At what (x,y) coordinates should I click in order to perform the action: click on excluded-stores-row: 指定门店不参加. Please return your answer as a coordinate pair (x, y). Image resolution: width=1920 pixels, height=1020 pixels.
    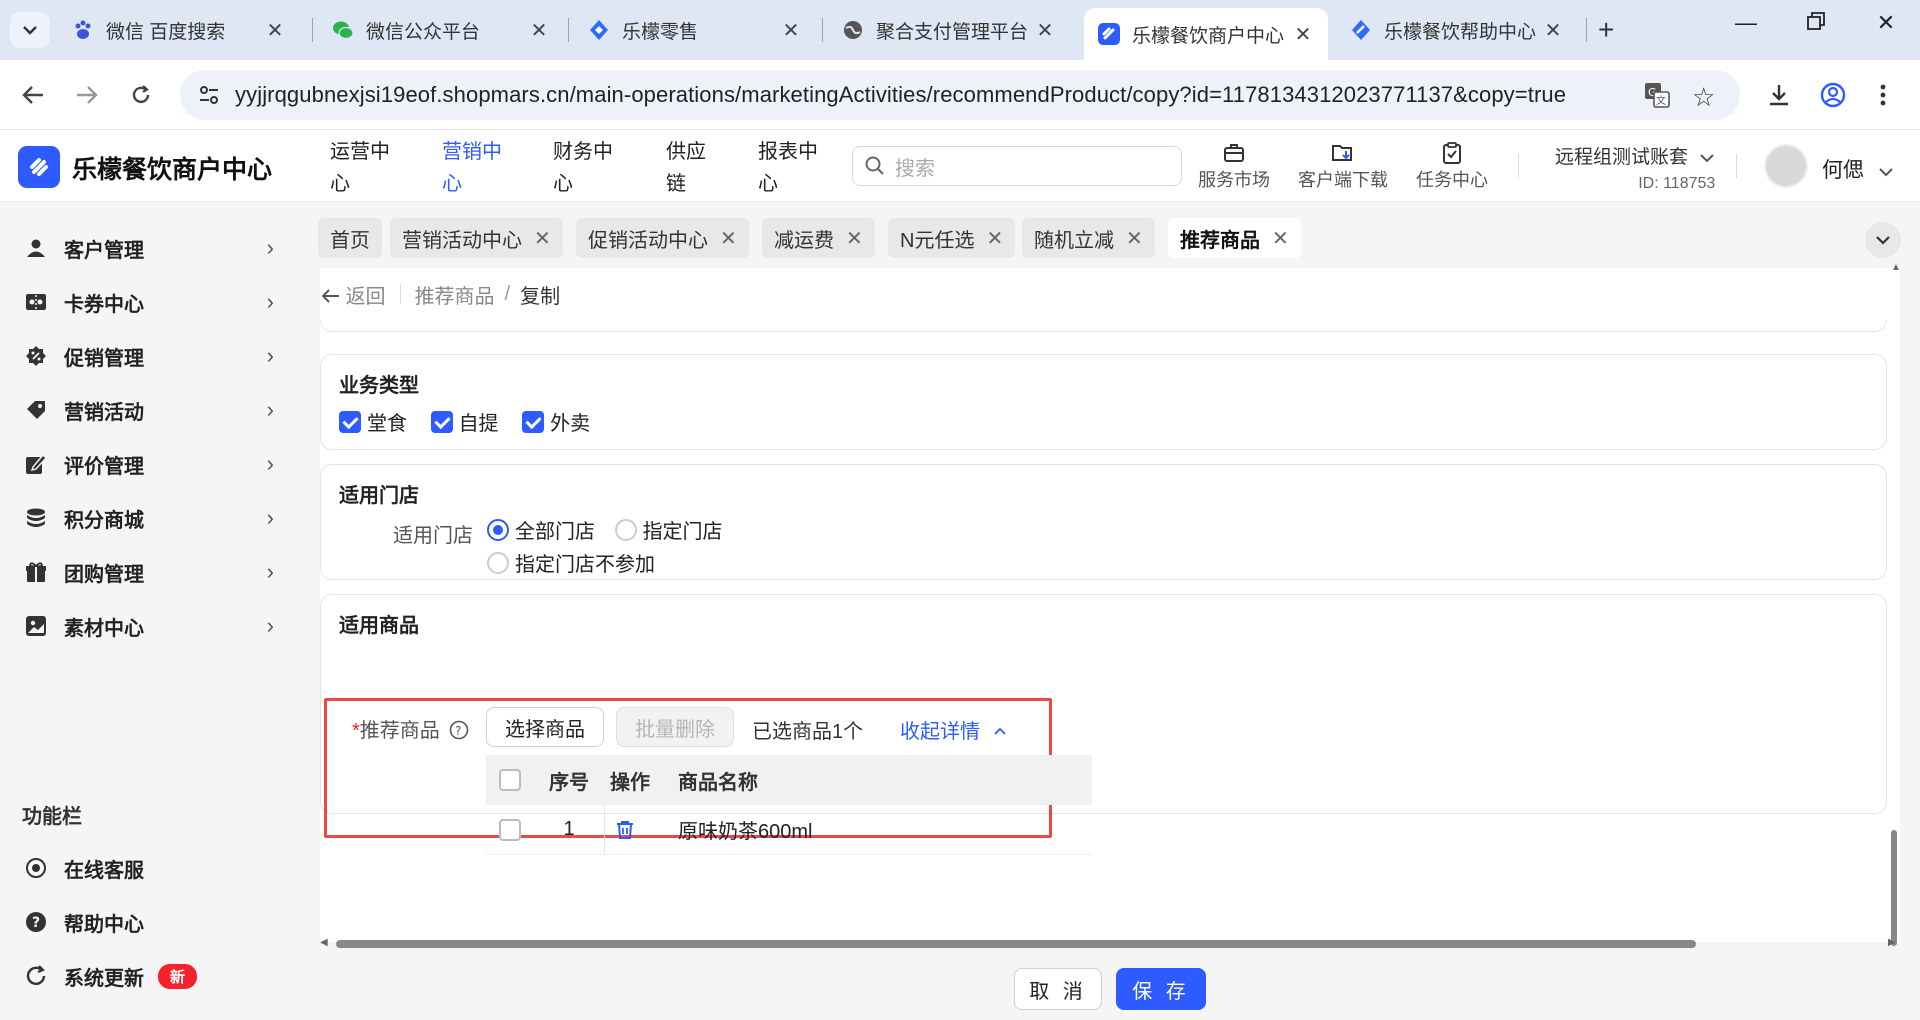
    Looking at the image, I should click on (578, 562).